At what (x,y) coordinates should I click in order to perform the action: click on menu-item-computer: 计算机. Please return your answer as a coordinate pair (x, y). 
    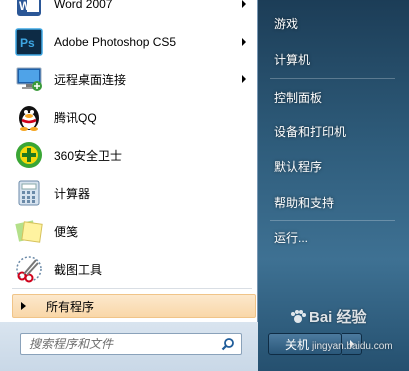
    Looking at the image, I should click on (331, 59).